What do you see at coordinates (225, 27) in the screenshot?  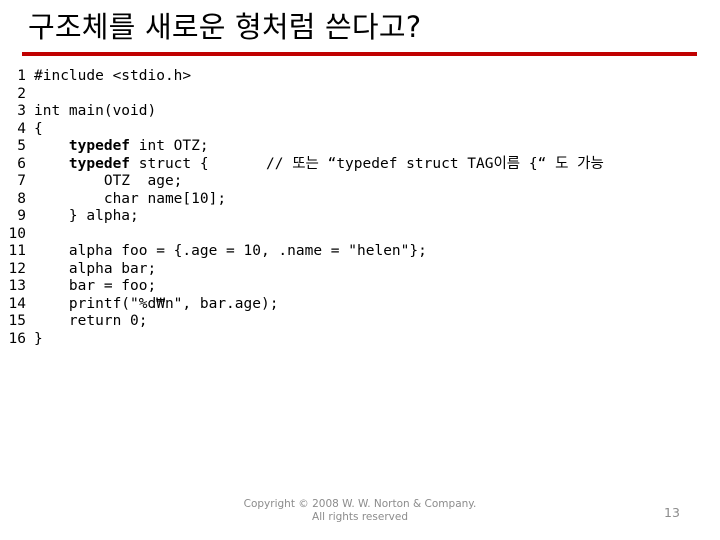 I see `page-title: 구조체를 새로운 형처럼 쓴다고?` at bounding box center [225, 27].